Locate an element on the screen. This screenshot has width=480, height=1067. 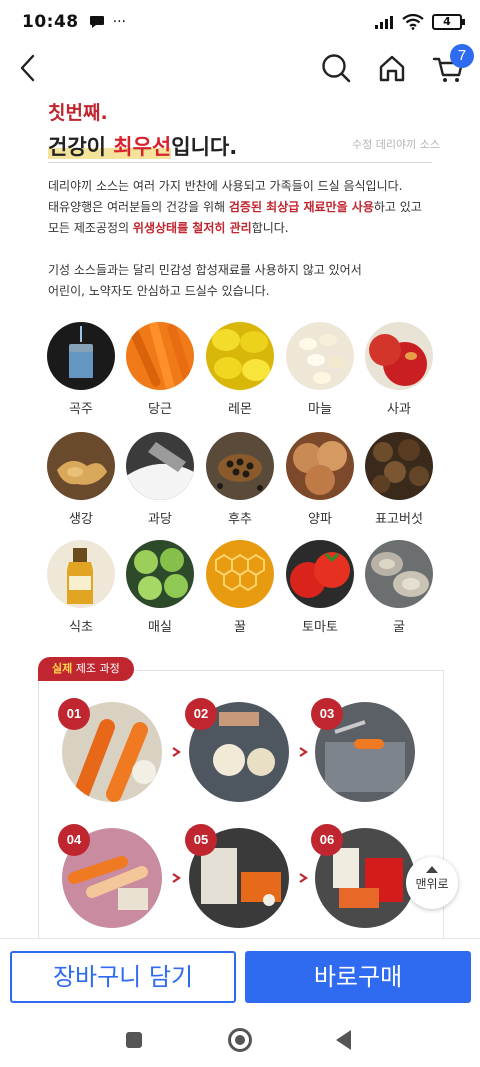
process-tag: 실제 제조 과정 is located at coordinates (86, 669).